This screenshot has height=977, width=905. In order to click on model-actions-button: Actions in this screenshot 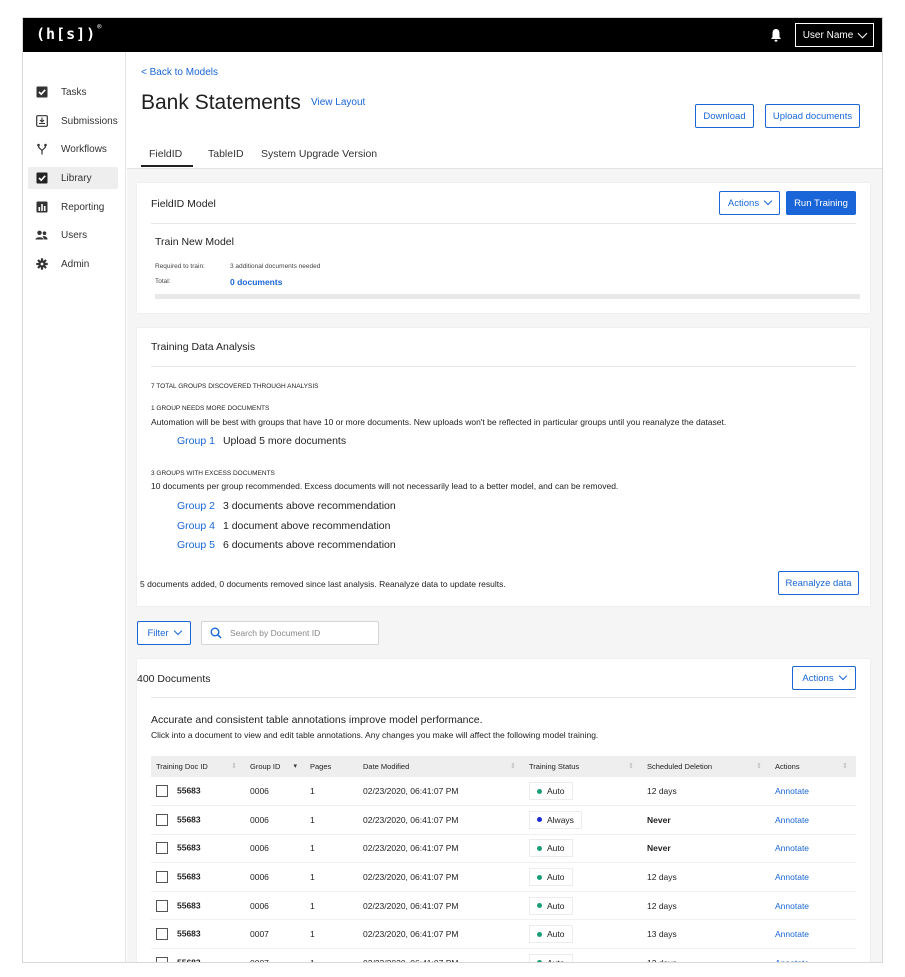, I will do `click(749, 203)`.